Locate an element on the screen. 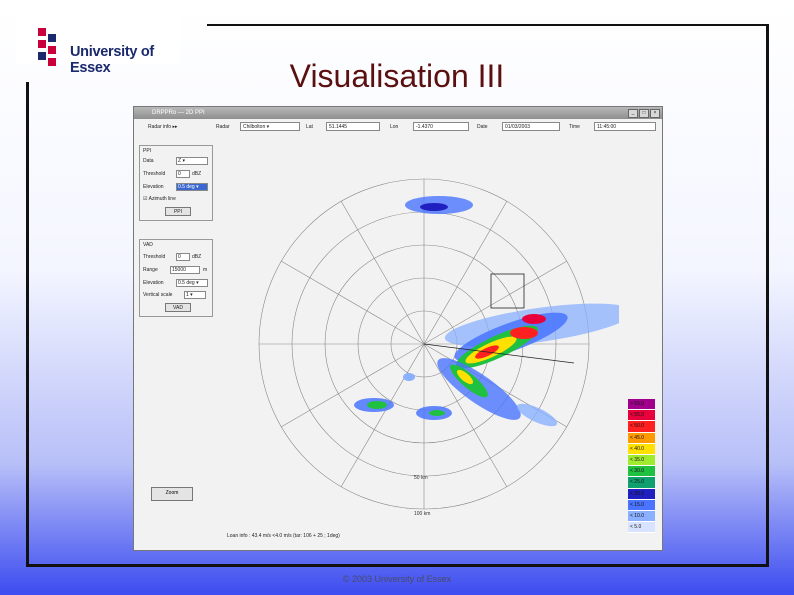  vad-elevation-label: Elevation is located at coordinates (153, 283).